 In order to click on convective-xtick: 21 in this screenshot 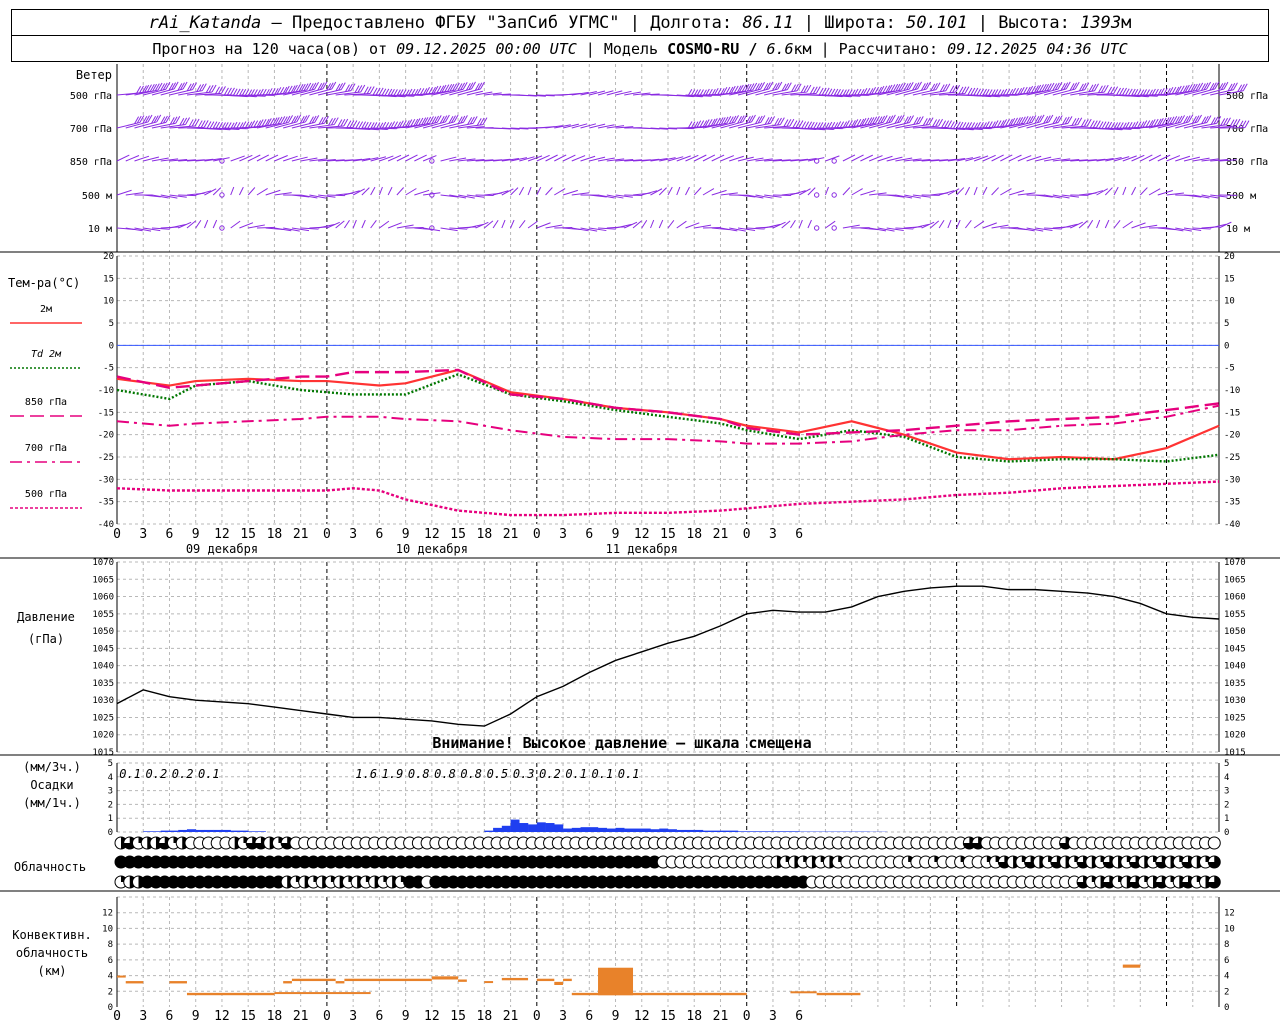, I will do `click(511, 1016)`.